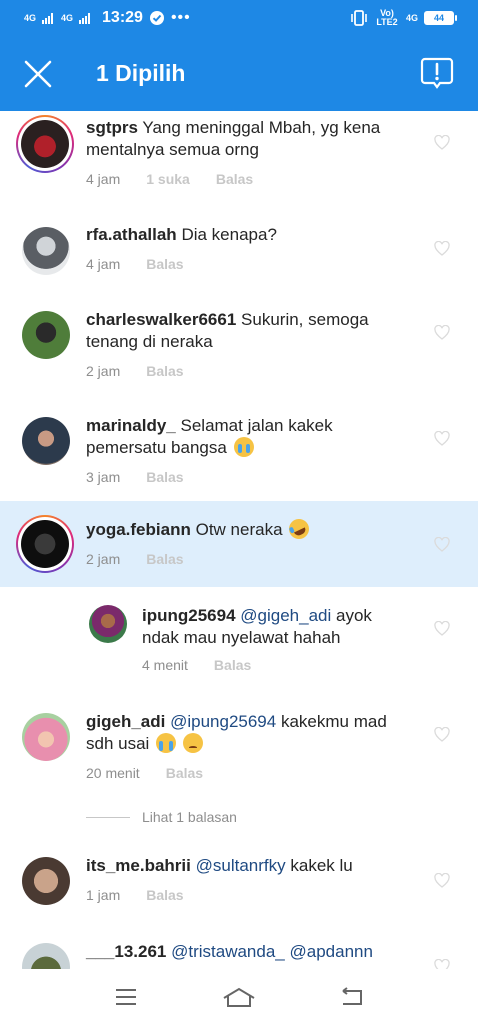 The height and width of the screenshot is (1024, 478). I want to click on system-nav-bar, so click(239, 996).